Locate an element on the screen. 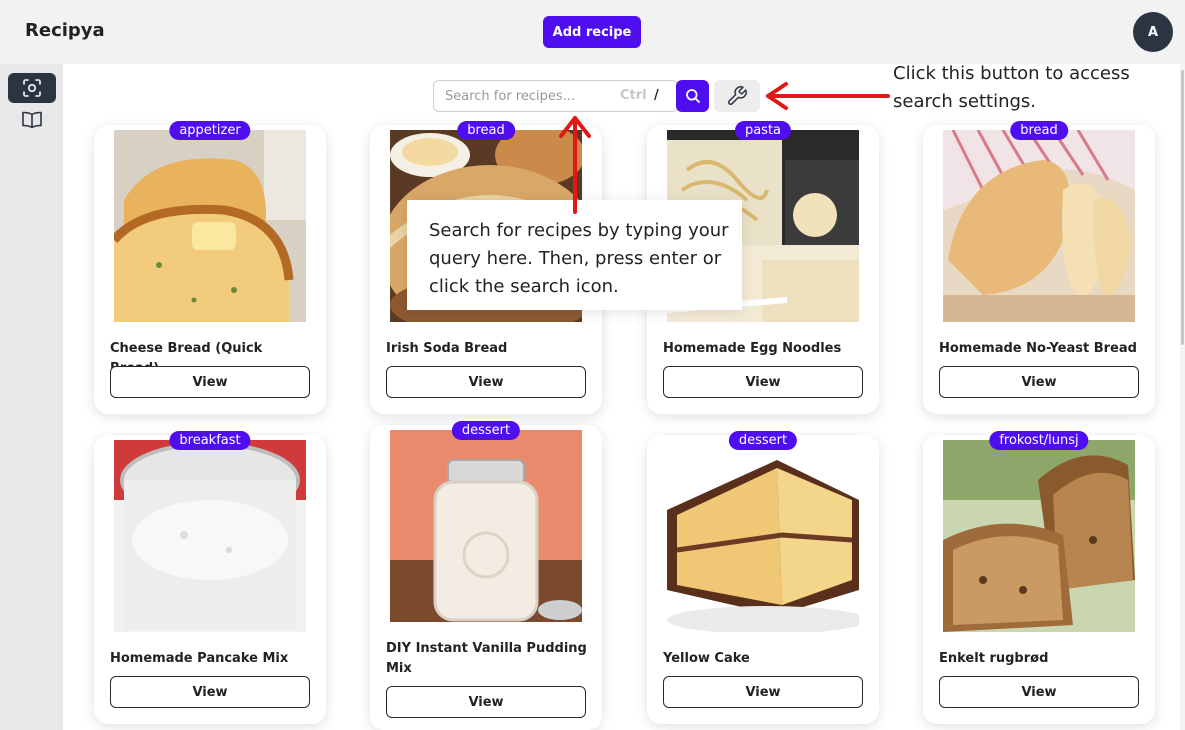  page-scrollbar-thumb is located at coordinates (1182, 207).